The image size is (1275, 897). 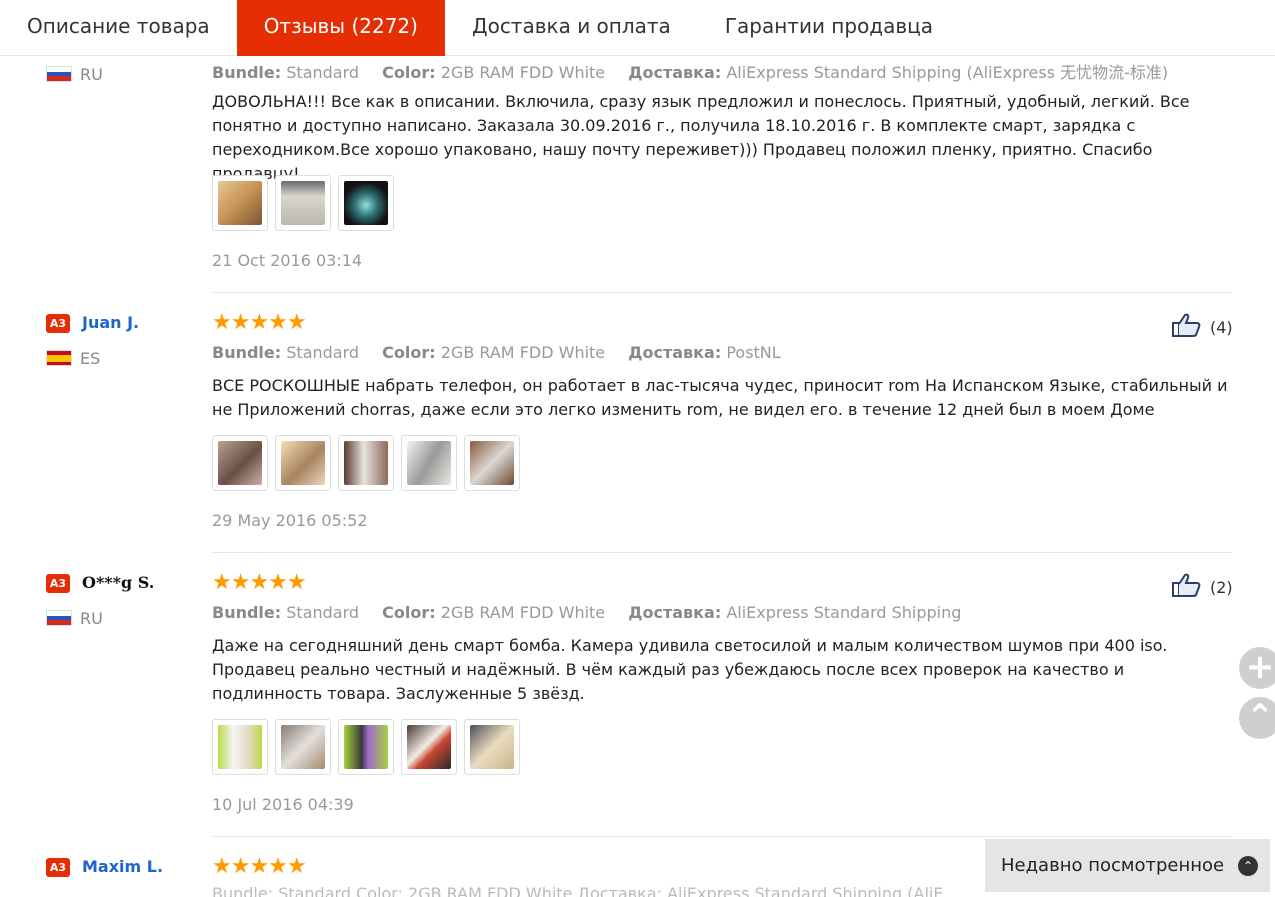 I want to click on tab-seller-guarantees: Гарантии продавца, so click(x=829, y=28).